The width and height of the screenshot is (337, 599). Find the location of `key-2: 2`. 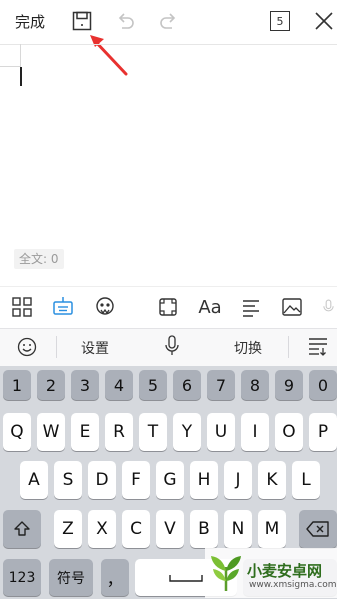

key-2: 2 is located at coordinates (51, 385).